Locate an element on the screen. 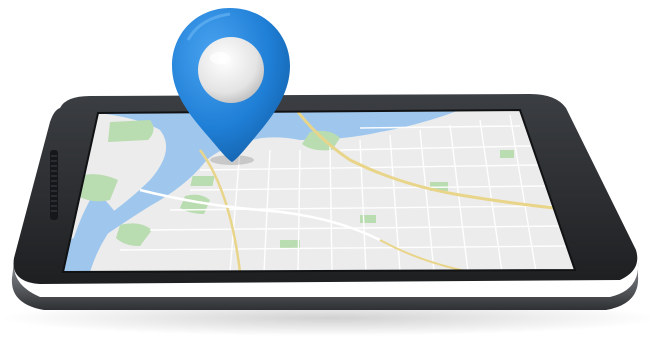  speaker-grille-icon is located at coordinates (54, 185).